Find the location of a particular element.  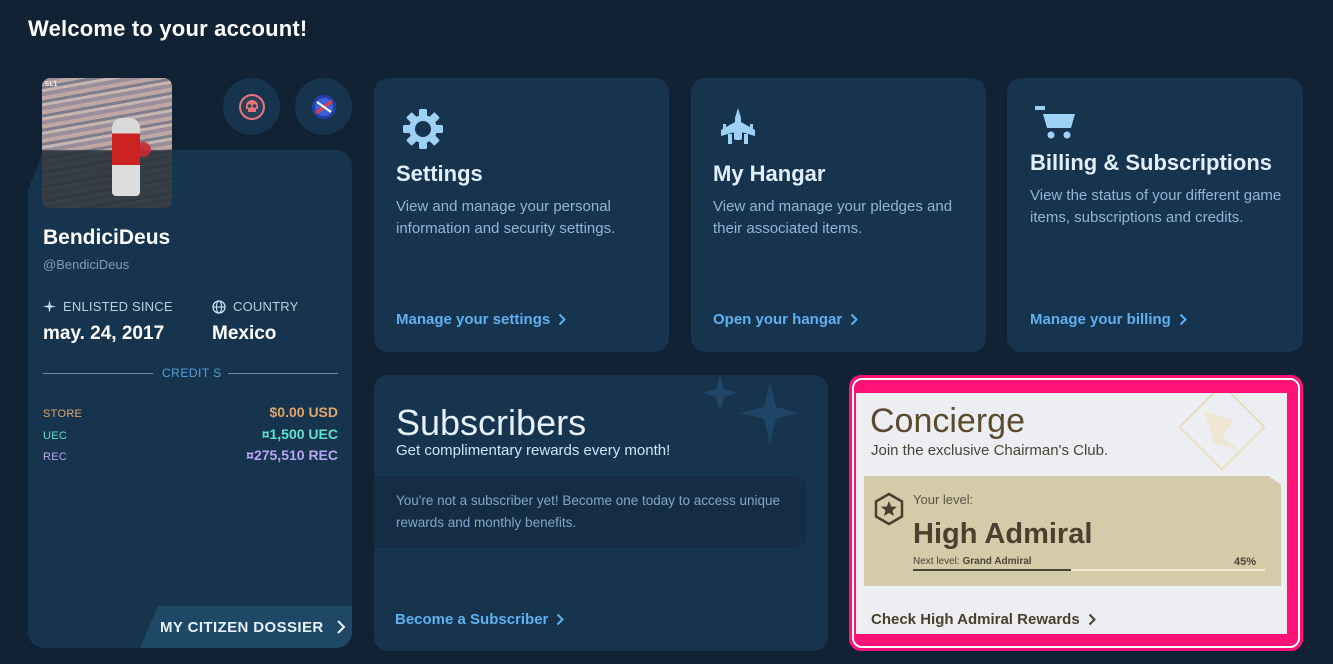

credits-divider-right is located at coordinates (283, 373).